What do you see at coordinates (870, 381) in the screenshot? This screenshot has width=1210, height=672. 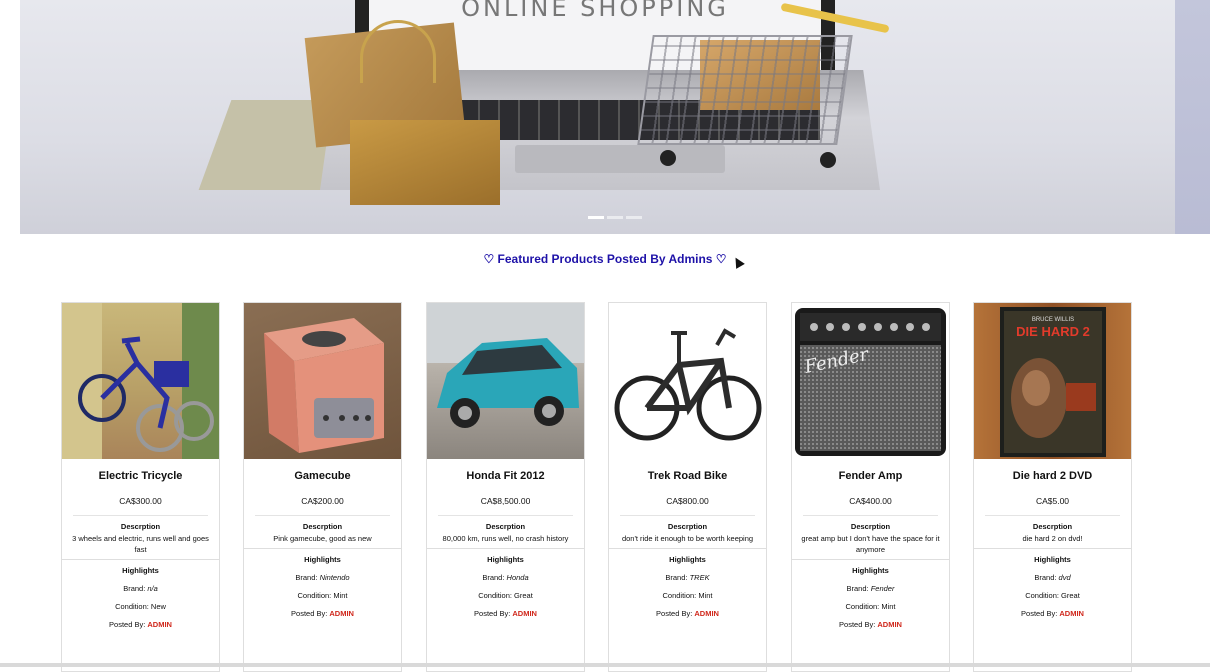 I see `product-image: Fender` at bounding box center [870, 381].